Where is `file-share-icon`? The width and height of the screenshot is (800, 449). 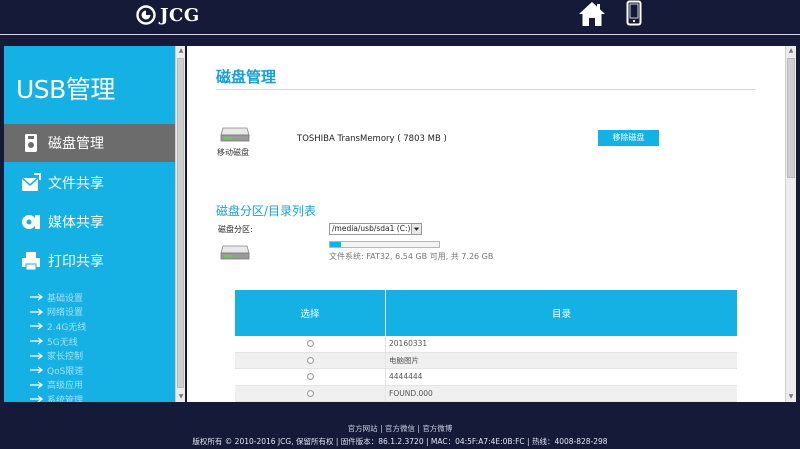
file-share-icon is located at coordinates (31, 182).